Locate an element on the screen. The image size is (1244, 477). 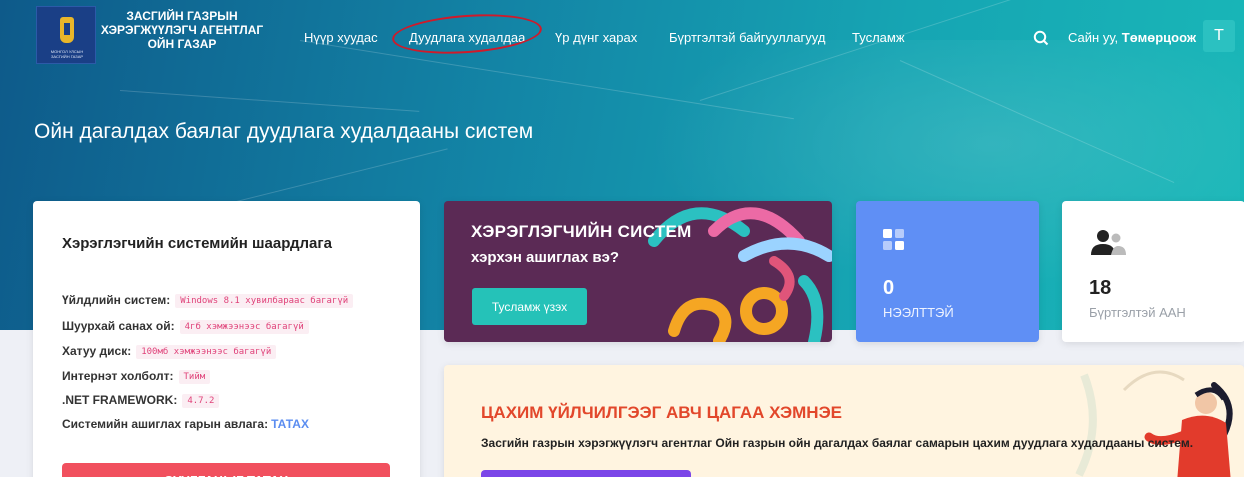
registered-label: Бүртгэлтэй ААН is located at coordinates (1137, 312).